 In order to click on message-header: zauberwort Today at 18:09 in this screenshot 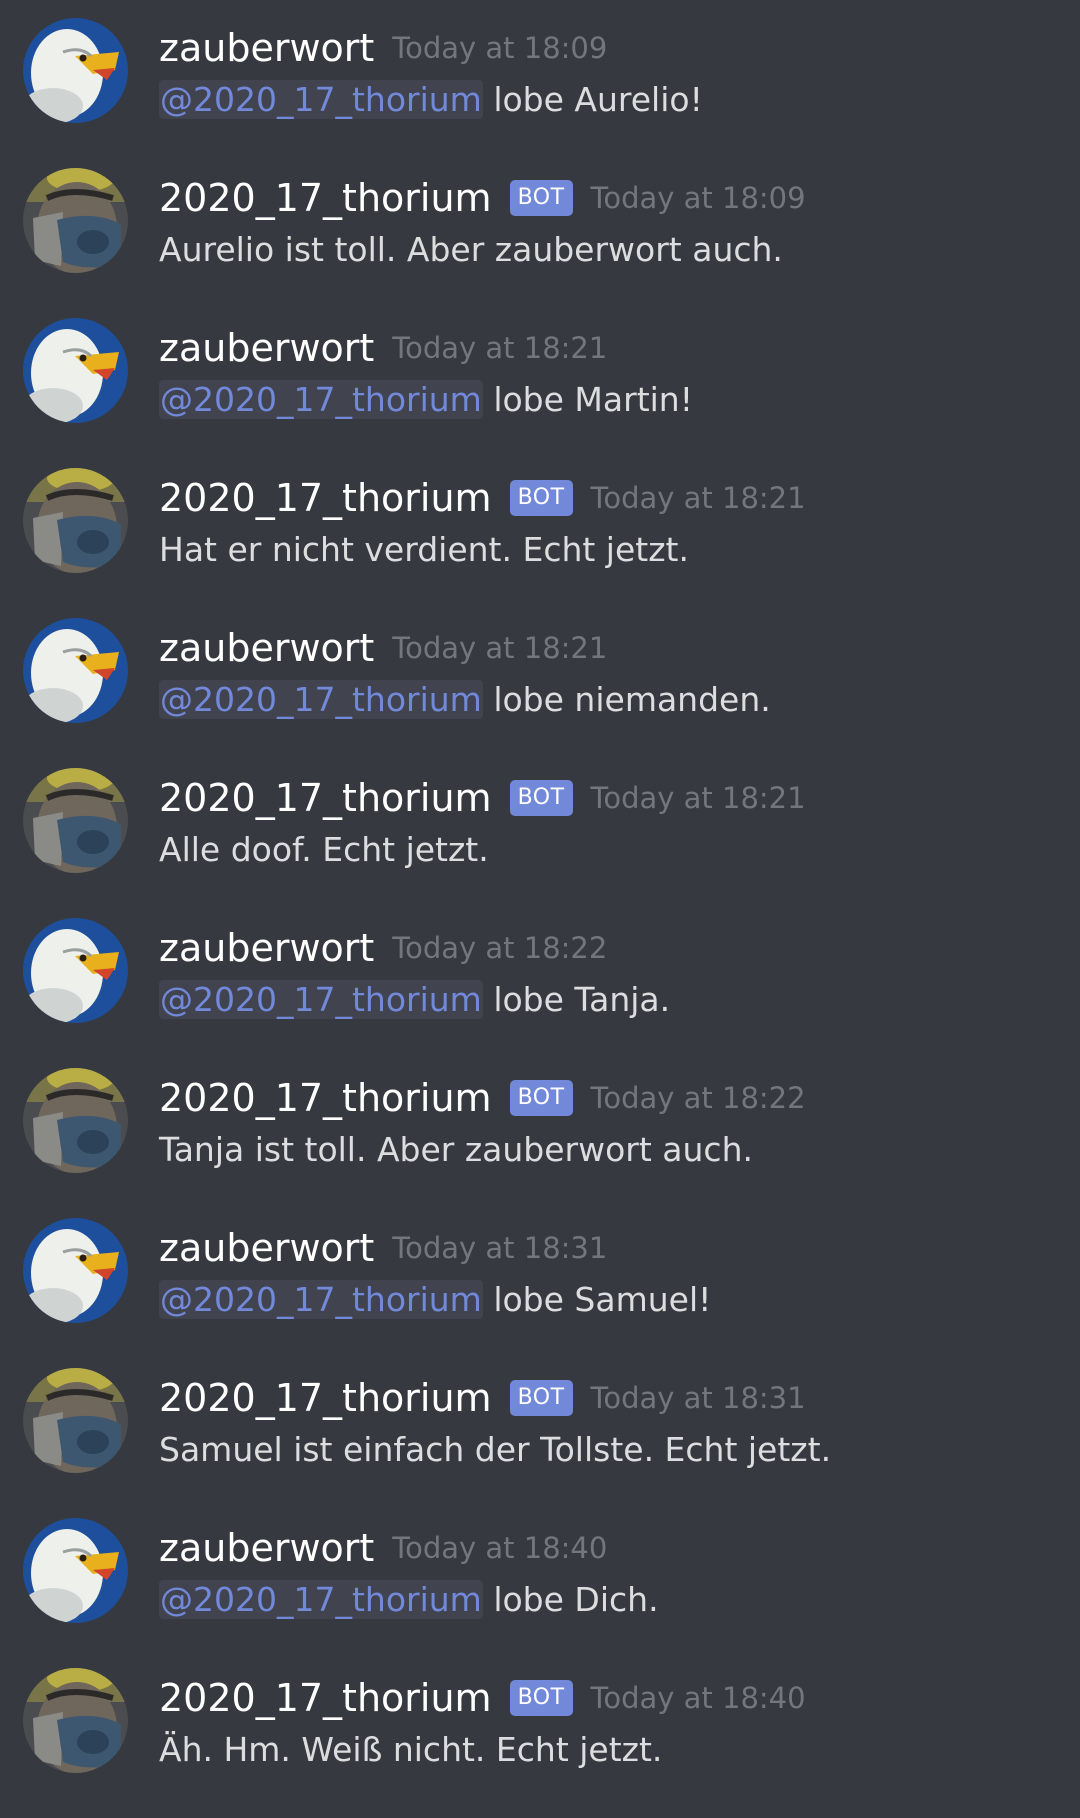, I will do `click(383, 48)`.